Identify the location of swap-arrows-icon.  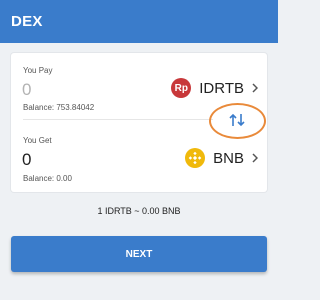
(237, 122).